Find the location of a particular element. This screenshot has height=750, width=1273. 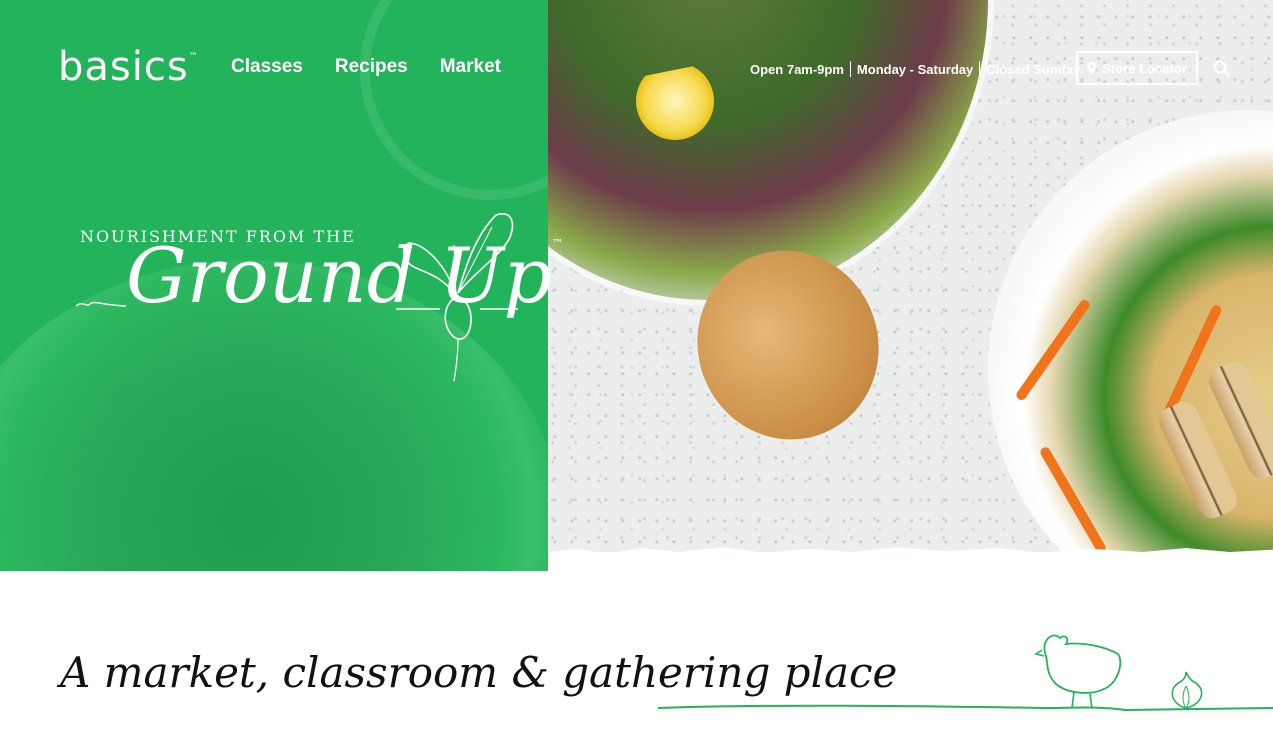

logo-trademark: ™ is located at coordinates (193, 57).